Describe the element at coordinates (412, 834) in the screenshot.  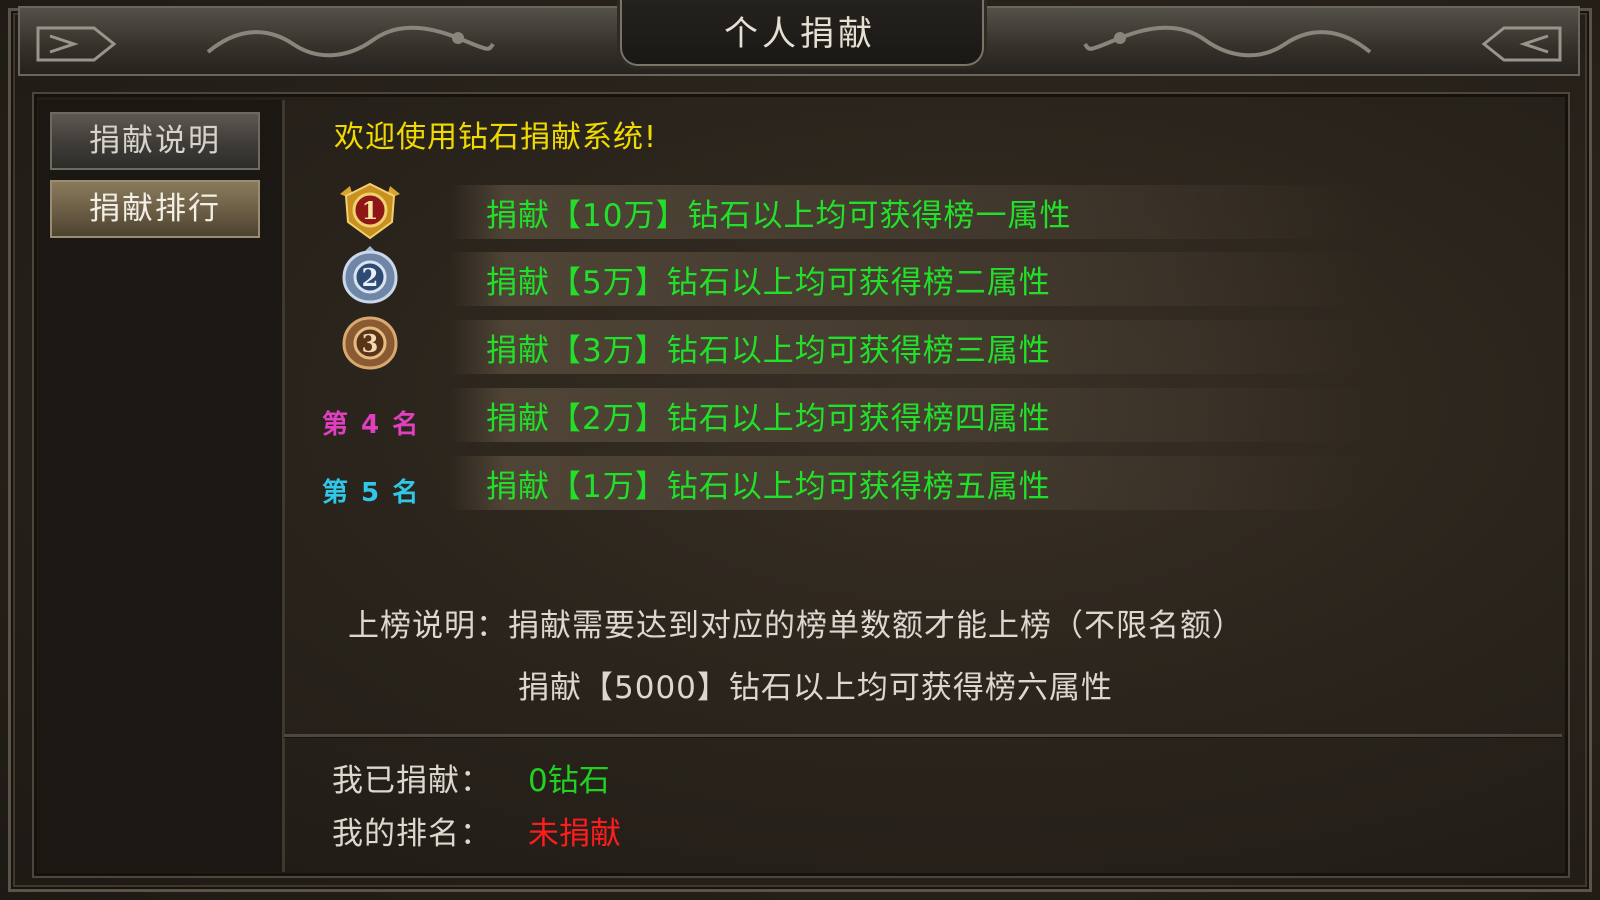
I see `my-rank-label: 我的排名：` at that location.